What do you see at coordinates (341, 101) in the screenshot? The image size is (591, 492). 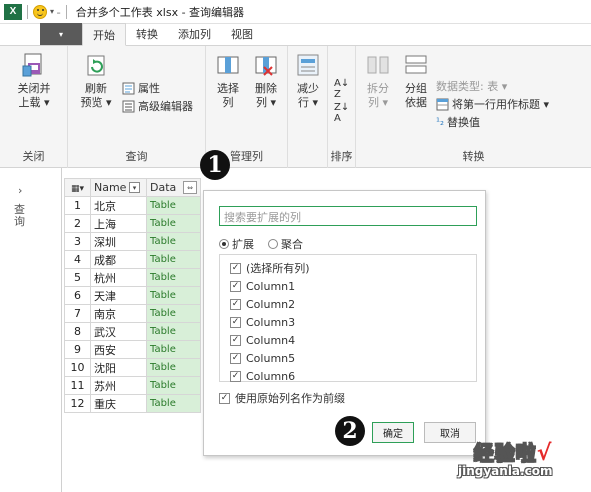 I see `sort-buttons: A↓ Z Z↓ A` at bounding box center [341, 101].